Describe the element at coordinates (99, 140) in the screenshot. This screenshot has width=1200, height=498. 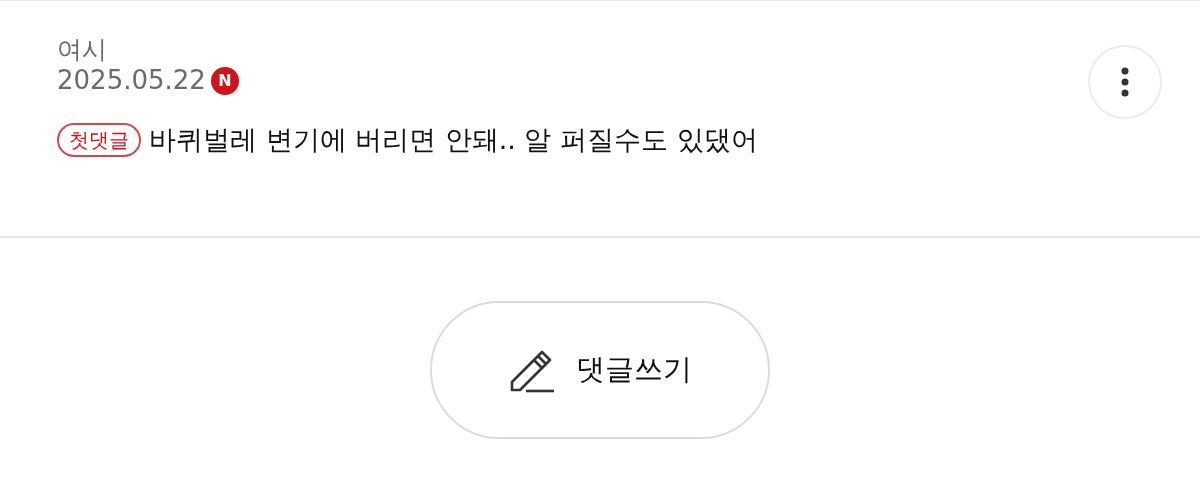
I see `first-comment-tag: 첫댓글` at that location.